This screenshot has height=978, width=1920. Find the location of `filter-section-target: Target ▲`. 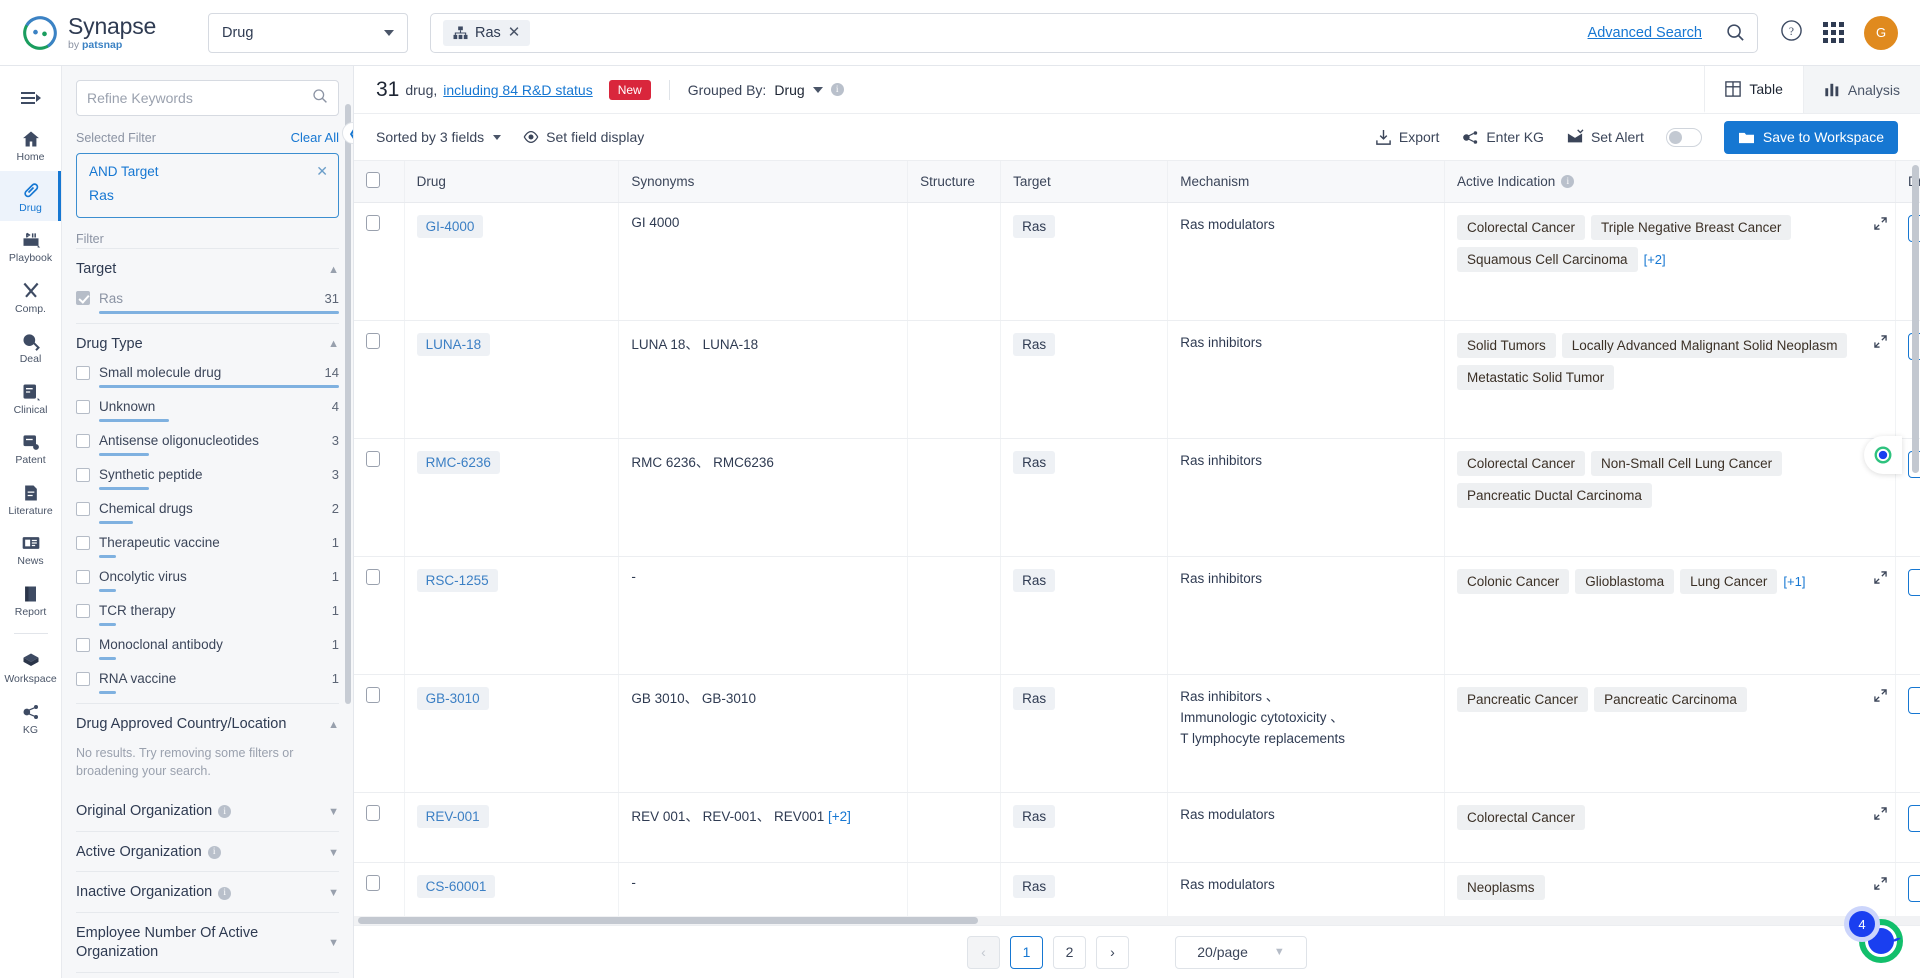

filter-section-target: Target ▲ is located at coordinates (207, 268).